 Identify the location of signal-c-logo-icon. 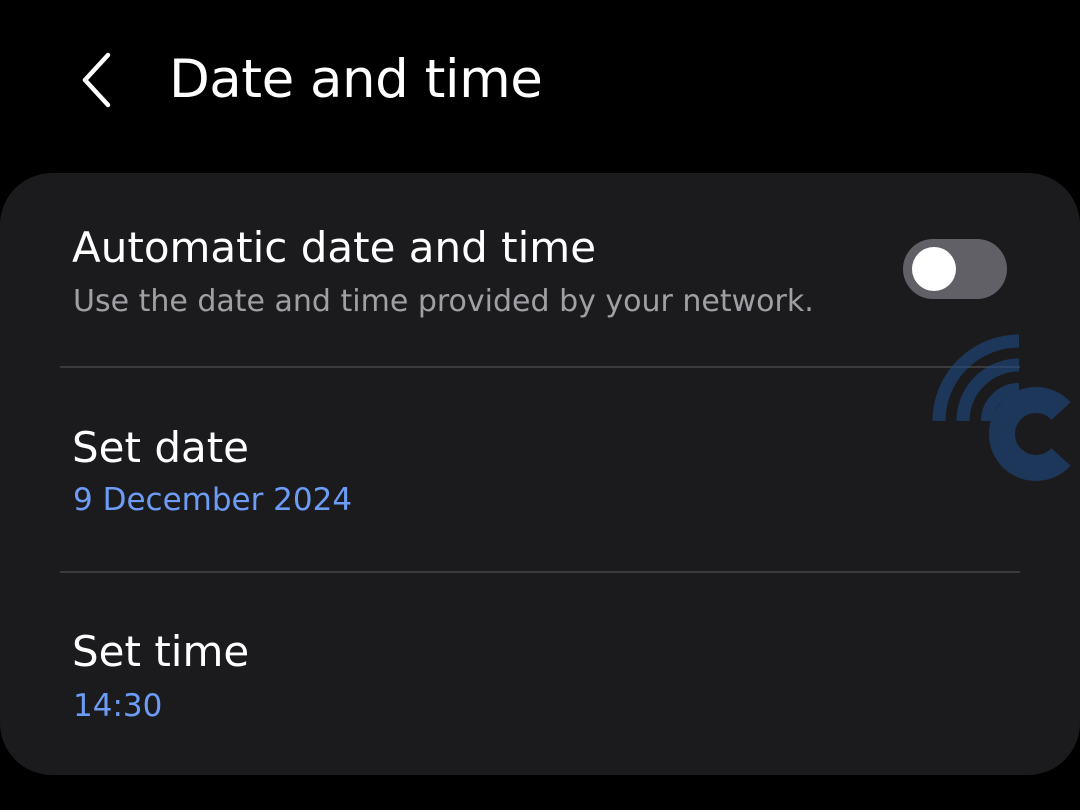
(1000, 405).